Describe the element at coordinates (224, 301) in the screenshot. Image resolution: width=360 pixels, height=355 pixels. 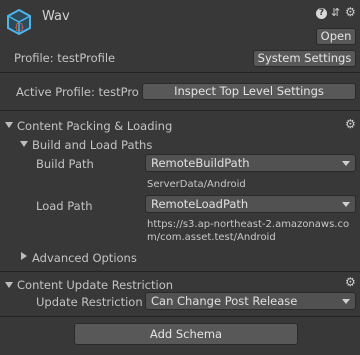
I see `update-restriction-value: Can Change Post Release` at that location.